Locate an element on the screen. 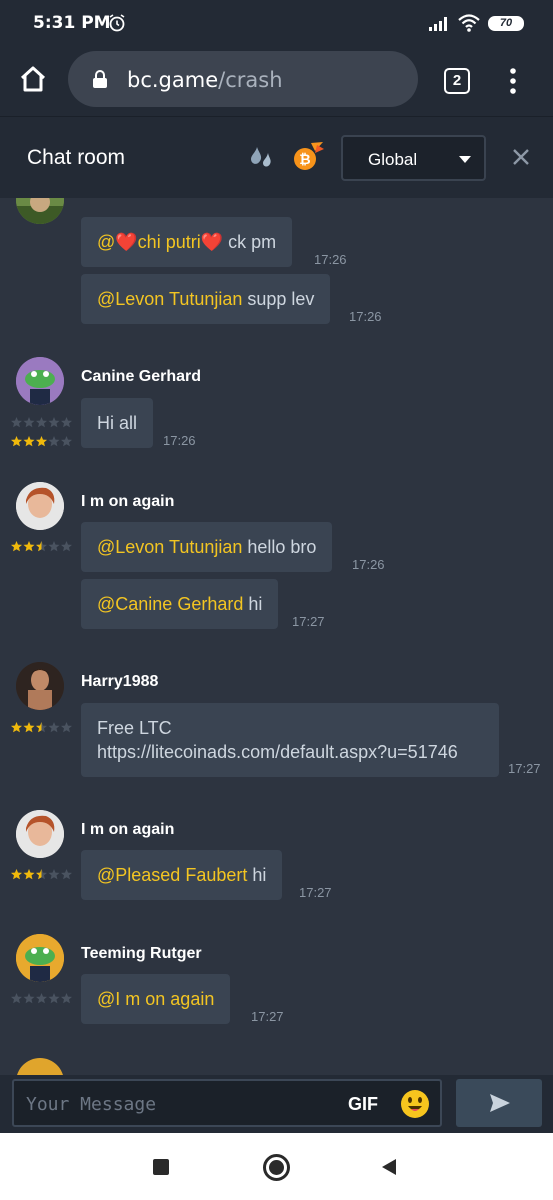 The image size is (553, 1200). message-text: supp lev is located at coordinates (278, 299).